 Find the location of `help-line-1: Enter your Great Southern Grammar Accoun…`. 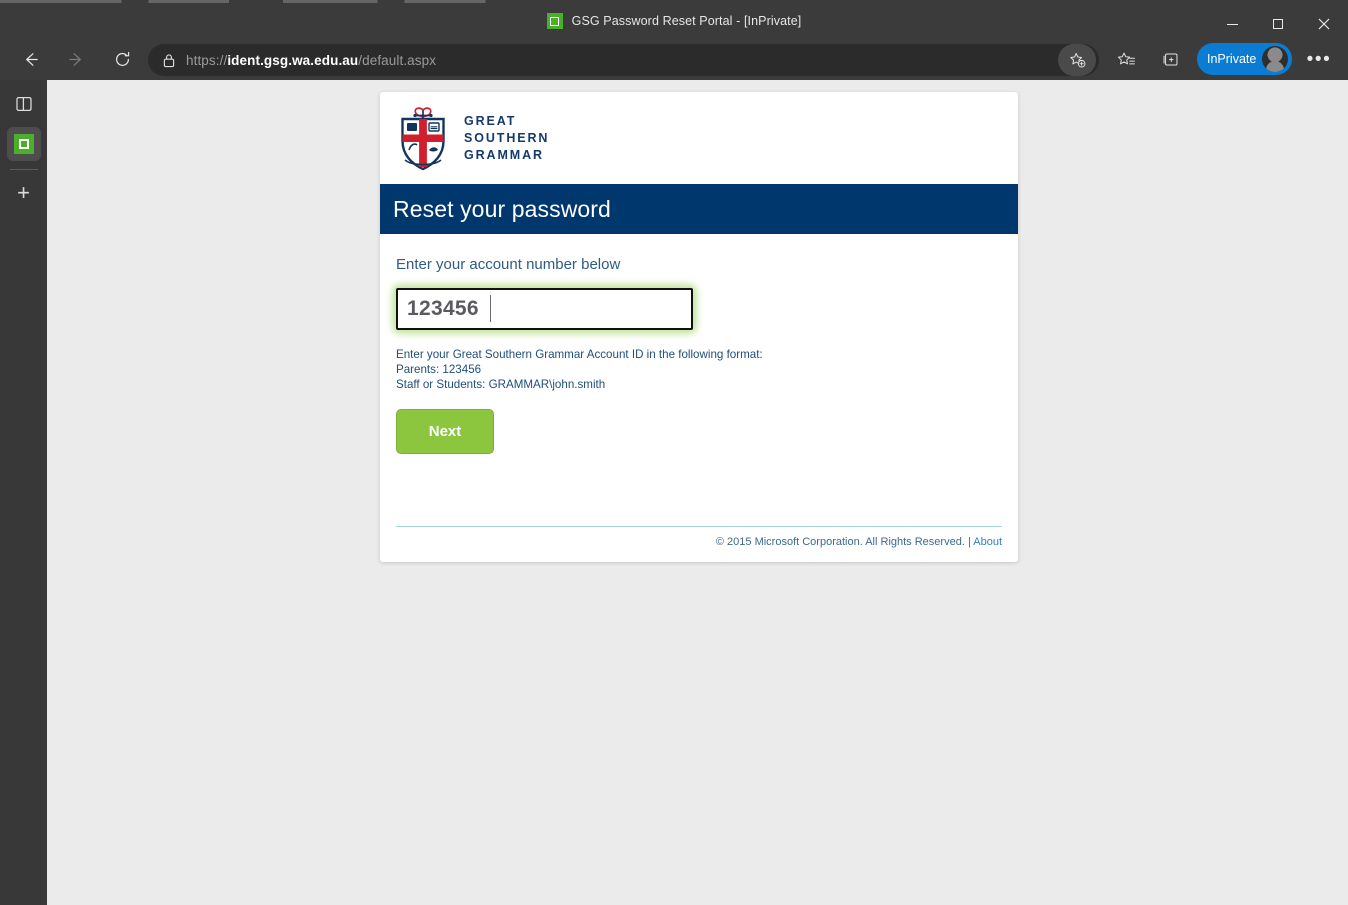

help-line-1: Enter your Great Southern Grammar Accoun… is located at coordinates (579, 354).